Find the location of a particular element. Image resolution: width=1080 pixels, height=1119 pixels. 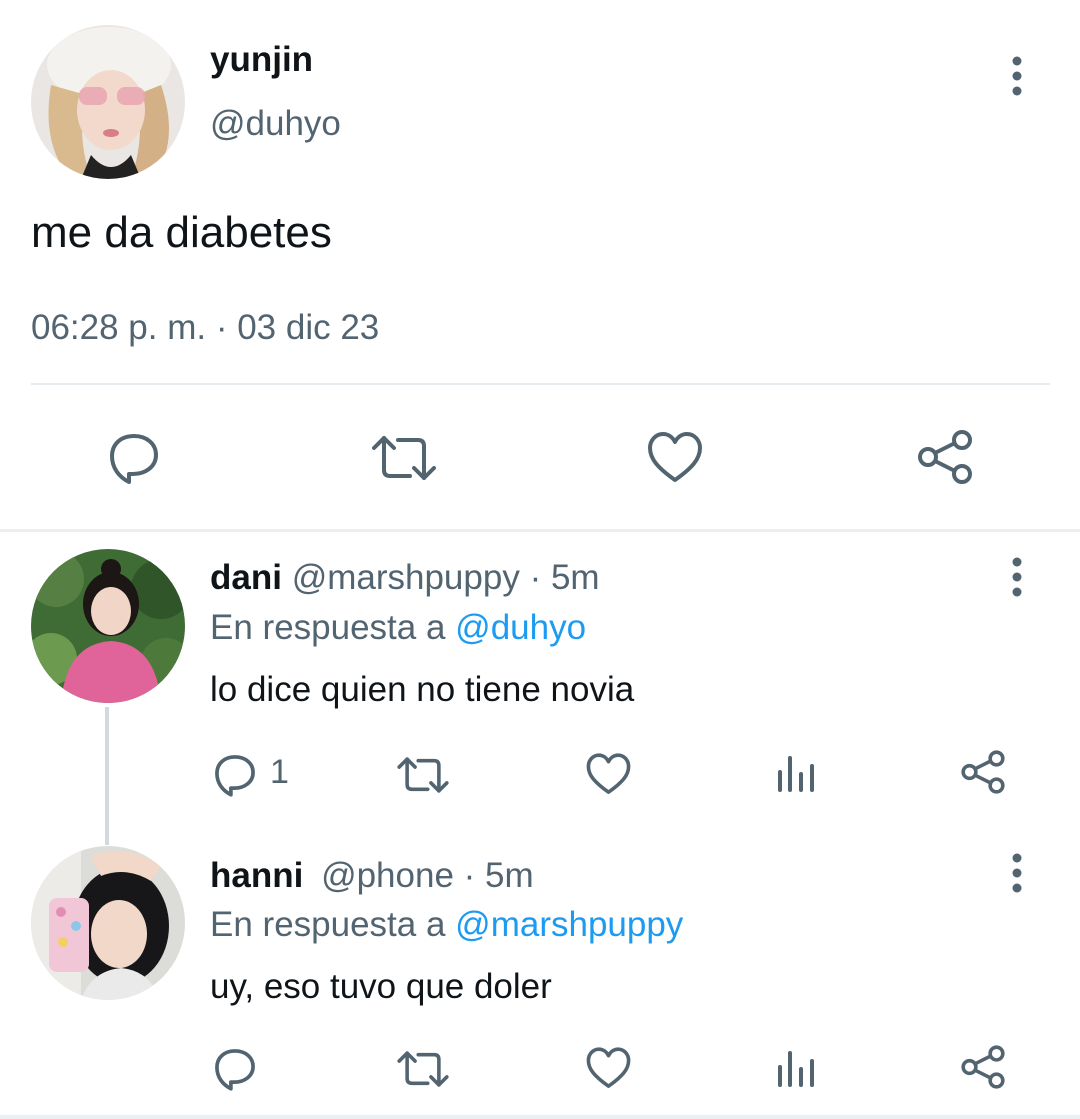

tweet-text: me da diabetes is located at coordinates (181, 232).